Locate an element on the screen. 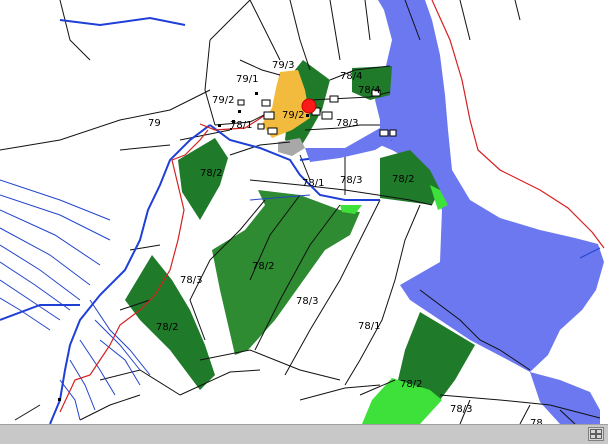 The width and height of the screenshot is (608, 444). status-bar is located at coordinates (304, 434).